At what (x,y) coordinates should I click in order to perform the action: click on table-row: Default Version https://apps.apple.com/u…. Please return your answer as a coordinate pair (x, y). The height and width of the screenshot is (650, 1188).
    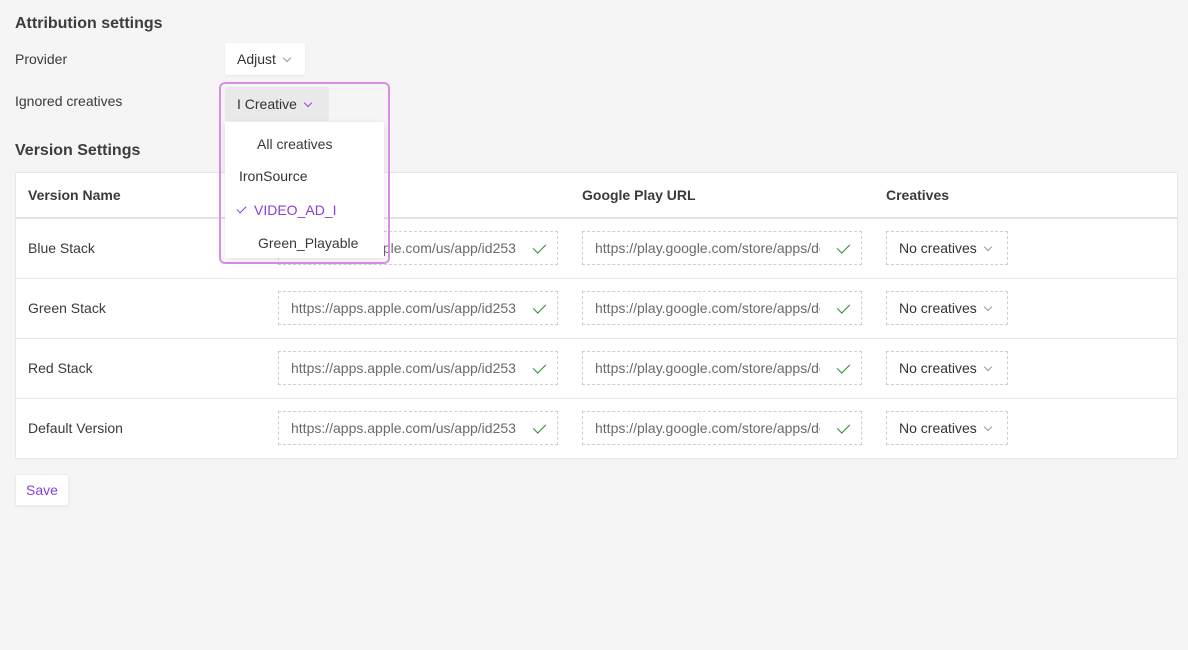
    Looking at the image, I should click on (596, 429).